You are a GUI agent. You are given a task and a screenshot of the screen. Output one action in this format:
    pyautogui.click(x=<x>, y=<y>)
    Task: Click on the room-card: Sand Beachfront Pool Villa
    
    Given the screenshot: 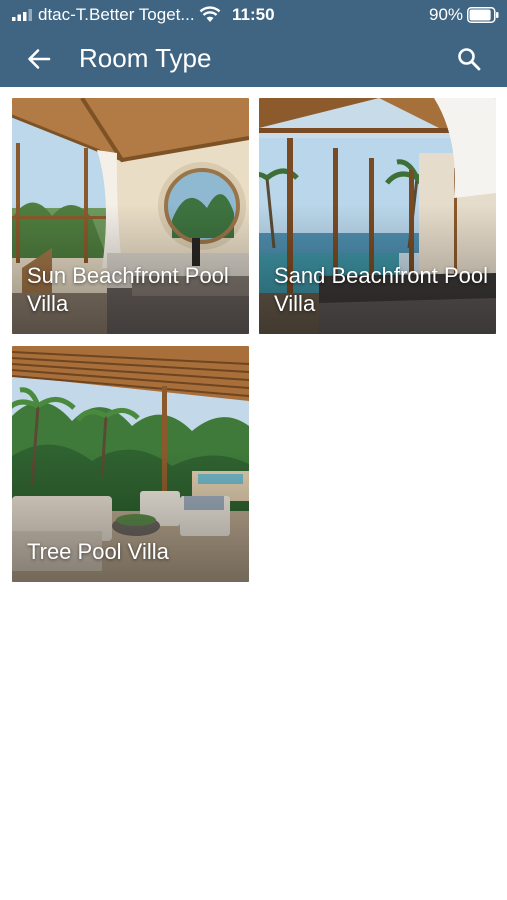 What is the action you would take?
    pyautogui.click(x=377, y=216)
    